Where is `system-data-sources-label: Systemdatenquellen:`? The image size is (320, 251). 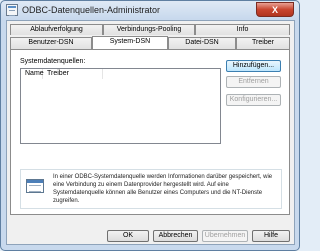
system-data-sources-label: Systemdatenquellen: is located at coordinates (53, 61).